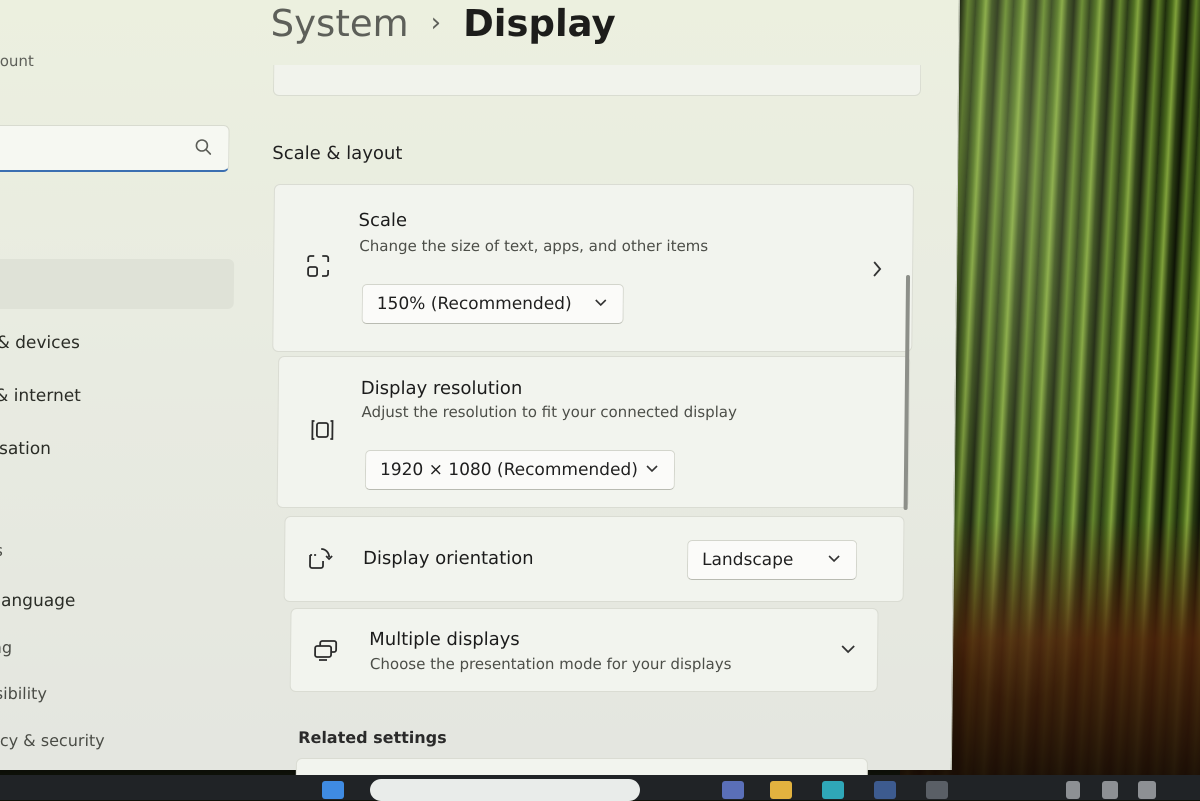 Image resolution: width=1200 pixels, height=801 pixels. I want to click on search-box, so click(115, 148).